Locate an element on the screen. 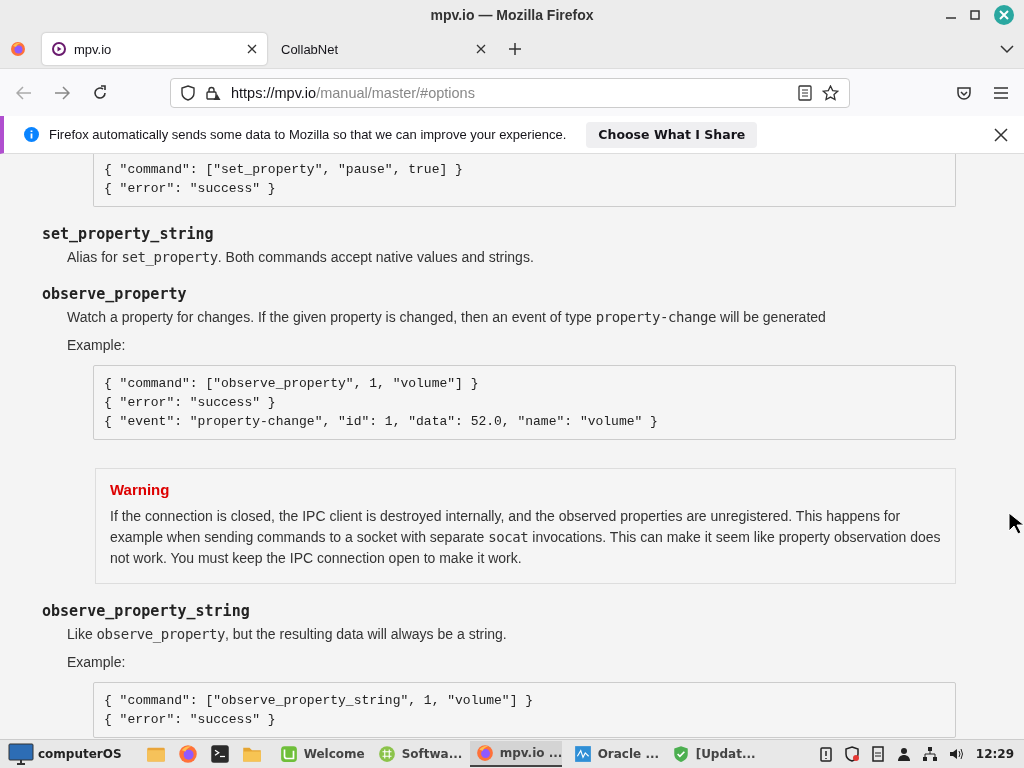  forward-arrow-icon is located at coordinates (62, 92).